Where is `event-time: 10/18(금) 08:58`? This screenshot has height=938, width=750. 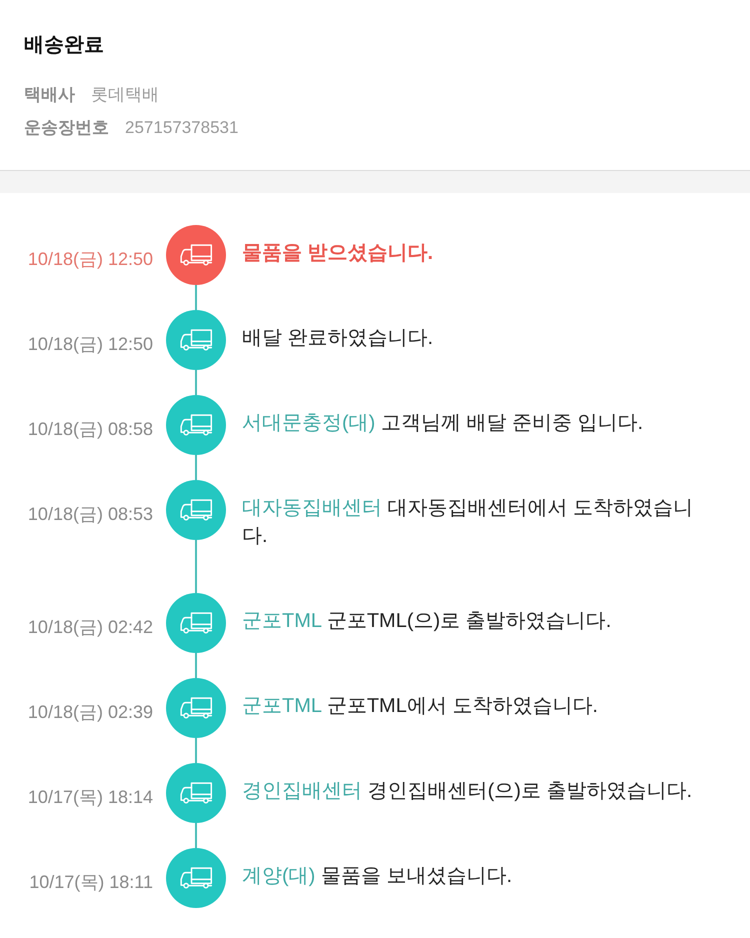 event-time: 10/18(금) 08:58 is located at coordinates (90, 429).